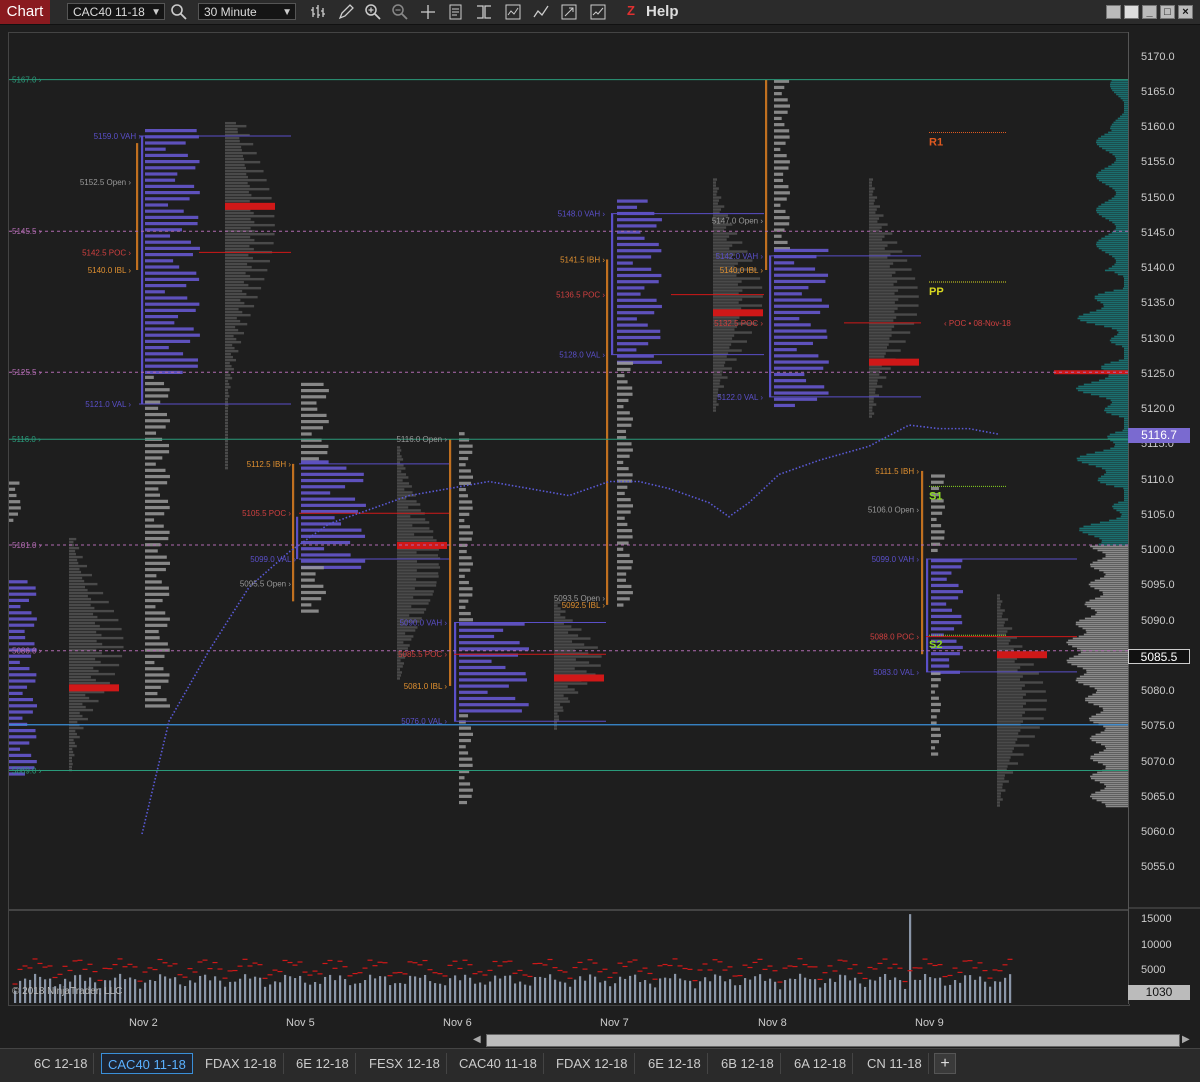 Image resolution: width=1200 pixels, height=1082 pixels. What do you see at coordinates (1185, 12) in the screenshot?
I see `close-icon: ×` at bounding box center [1185, 12].